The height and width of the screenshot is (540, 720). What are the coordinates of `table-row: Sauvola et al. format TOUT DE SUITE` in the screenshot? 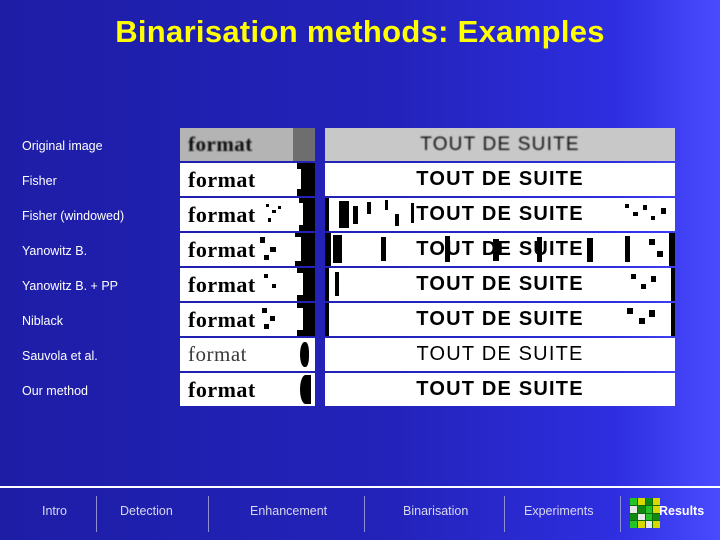 It's located at (360, 356).